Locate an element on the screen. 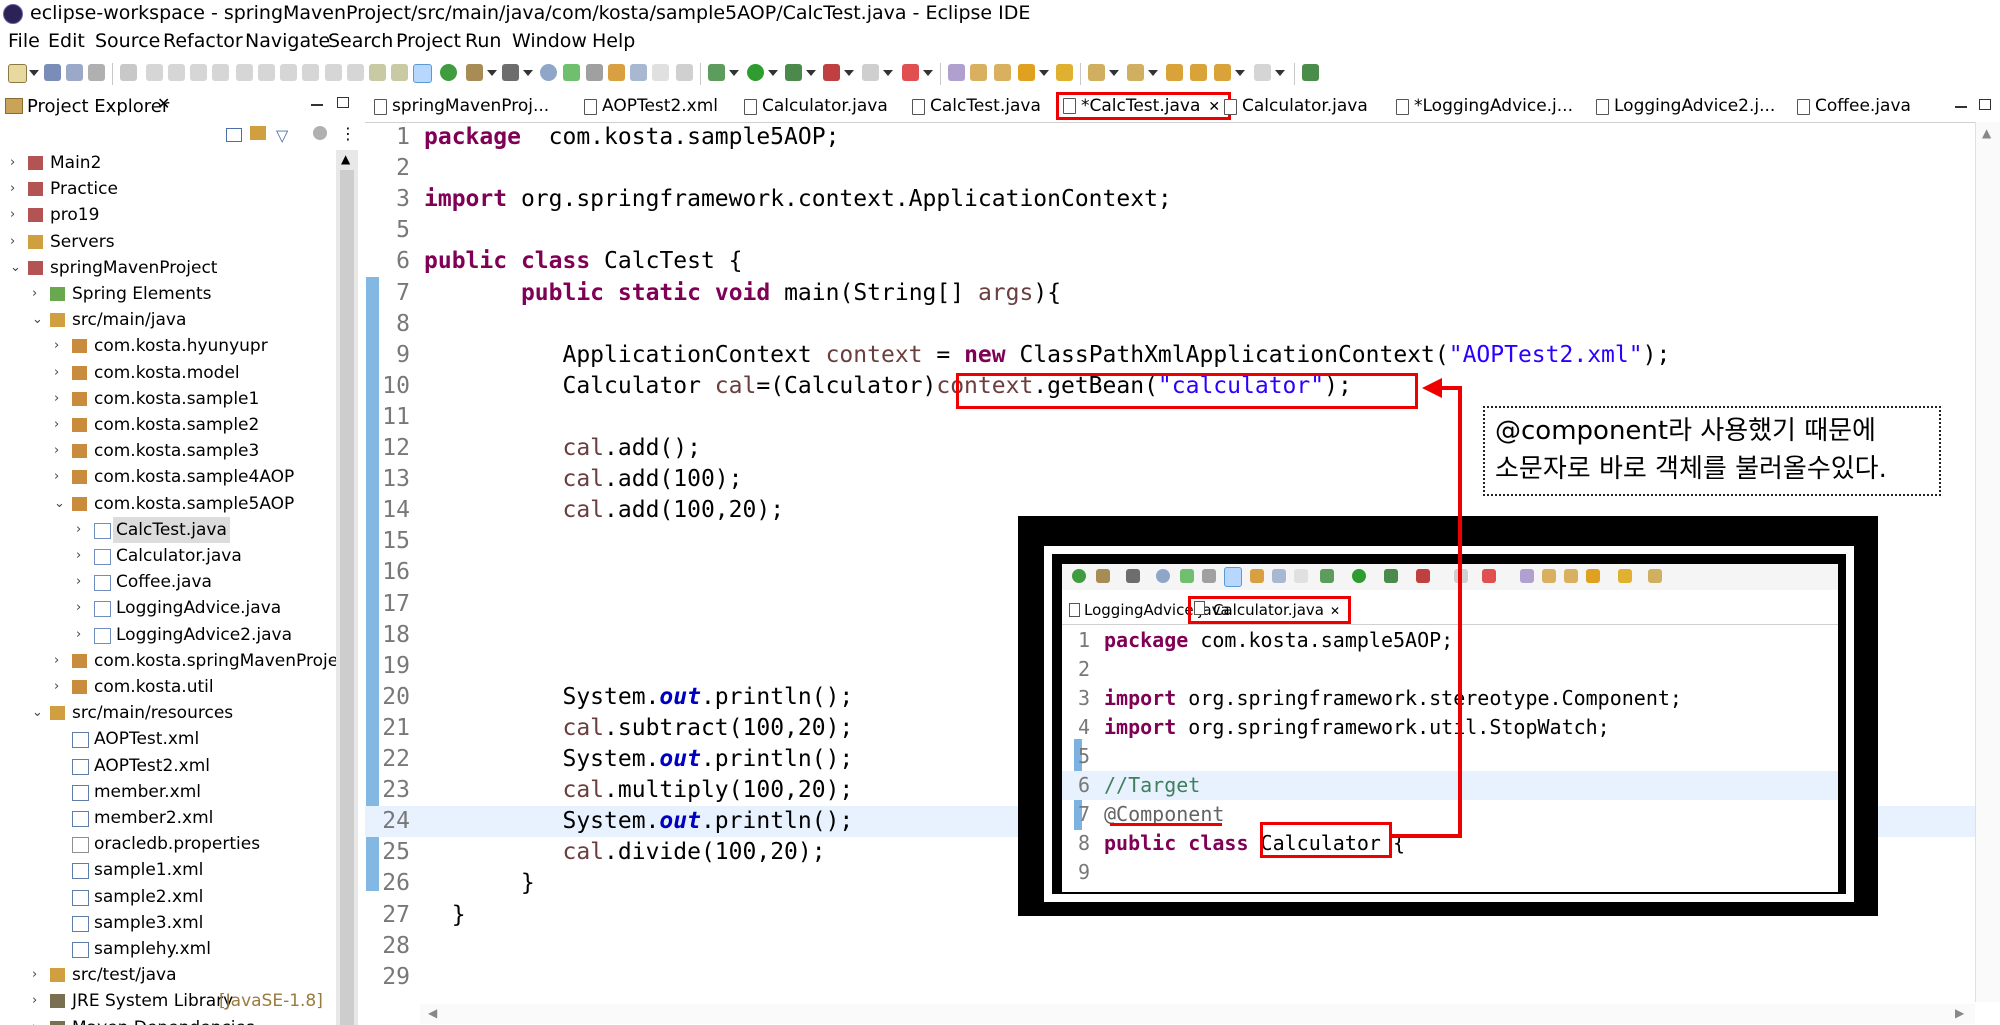 The width and height of the screenshot is (2000, 1025). open-type-icon is located at coordinates (571, 72).